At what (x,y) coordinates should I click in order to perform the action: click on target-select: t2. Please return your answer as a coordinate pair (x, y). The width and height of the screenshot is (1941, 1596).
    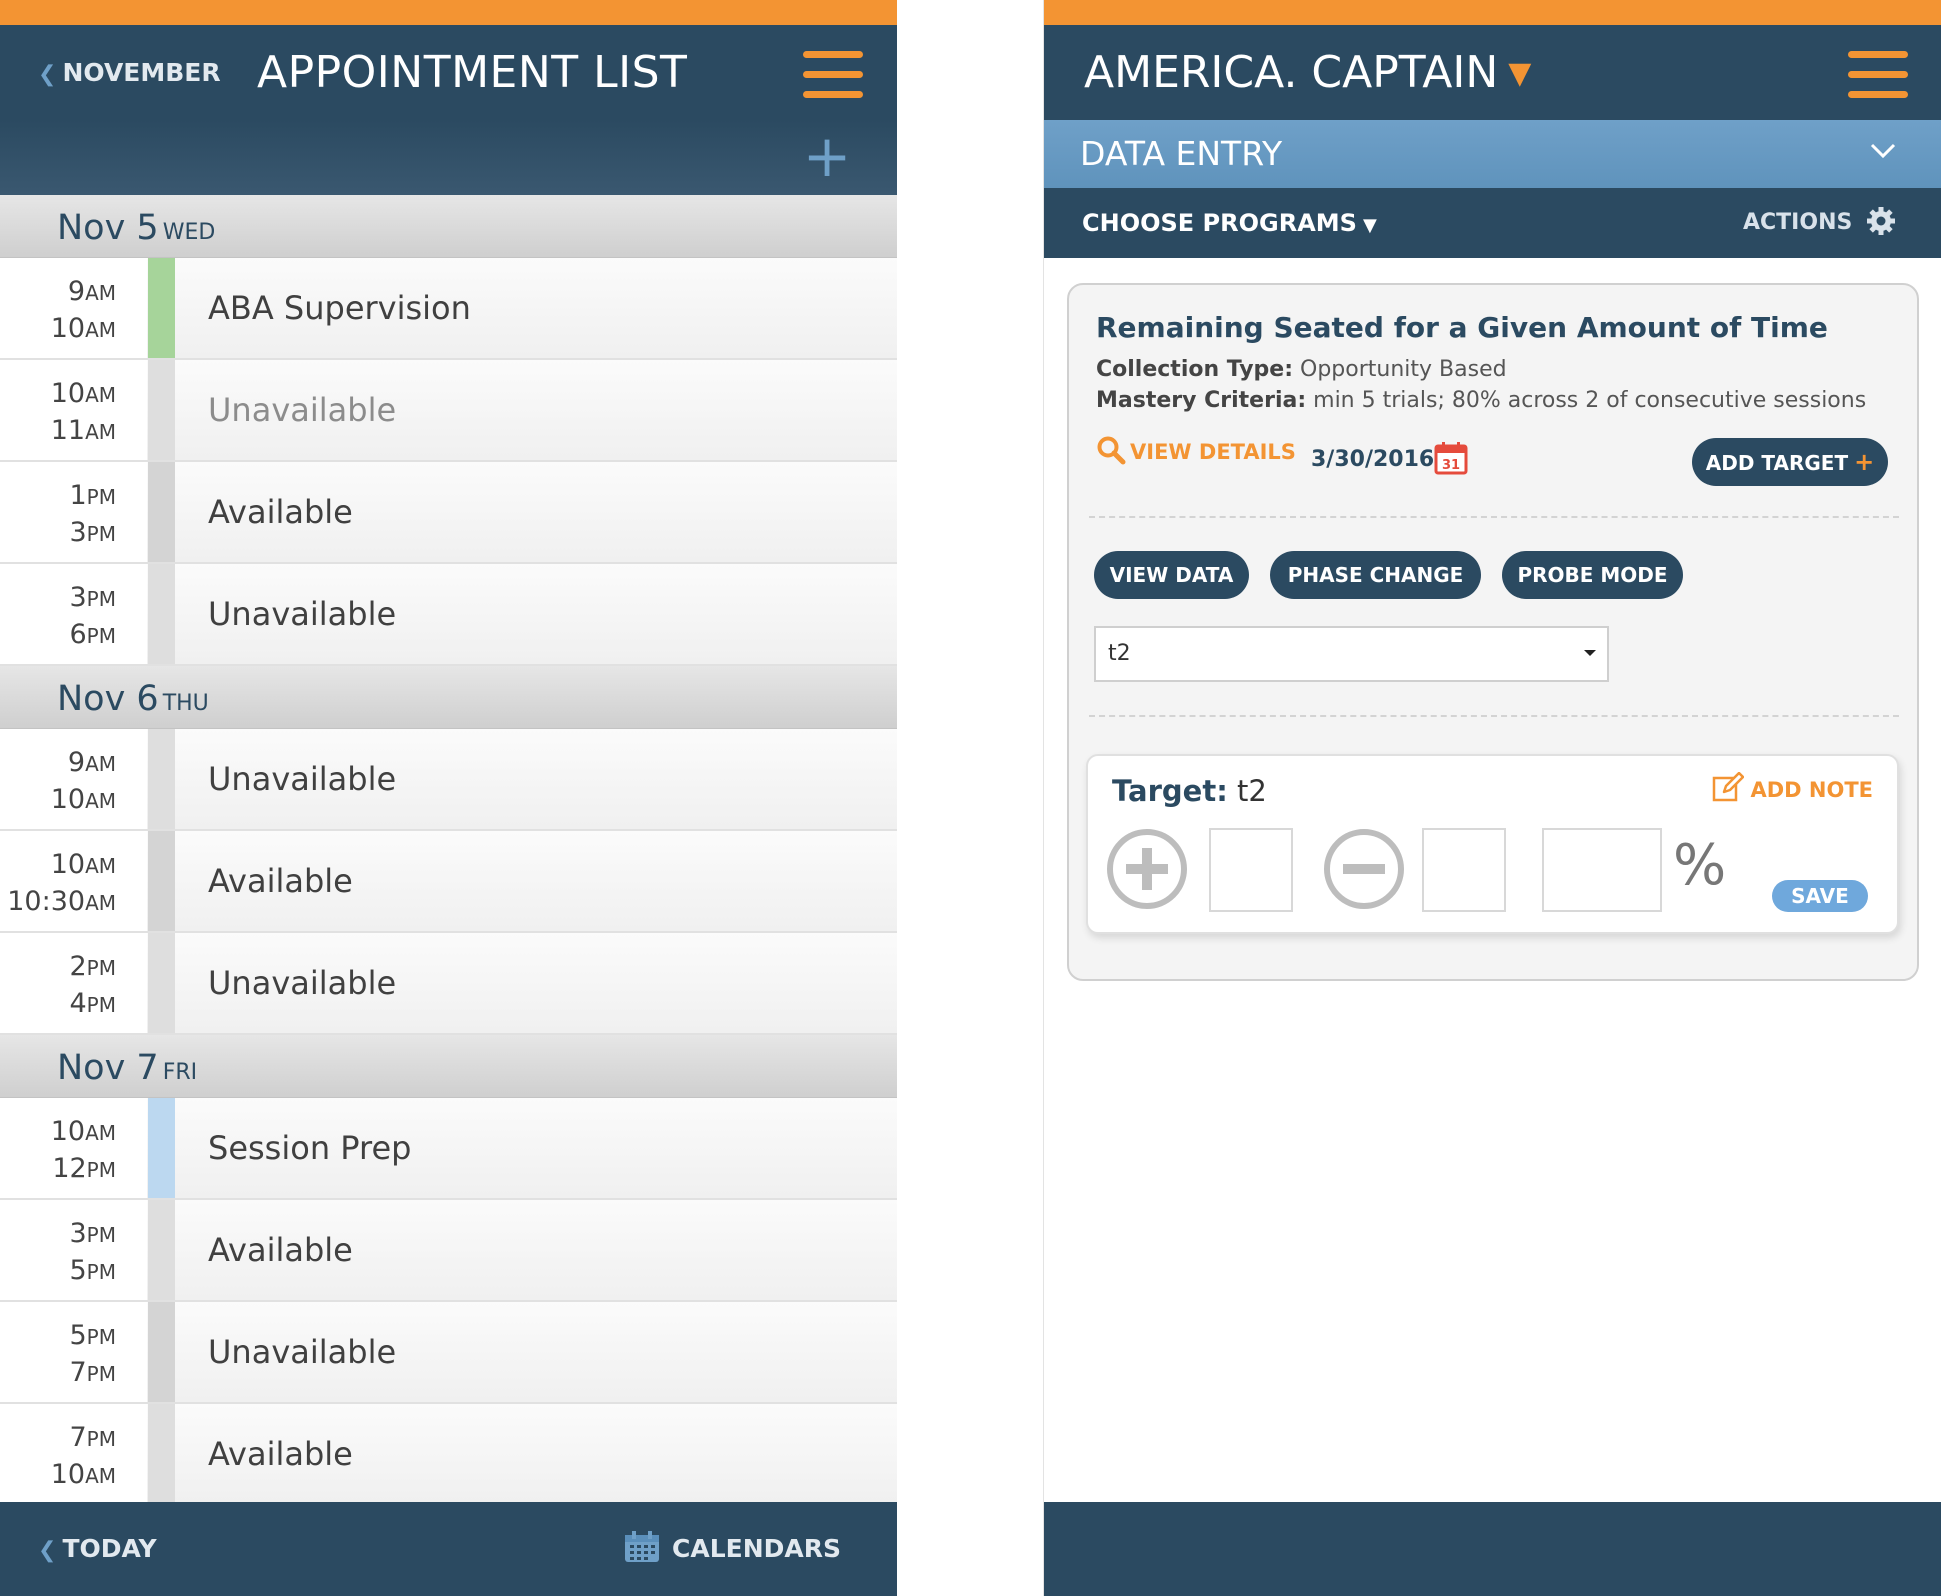
    Looking at the image, I should click on (1351, 654).